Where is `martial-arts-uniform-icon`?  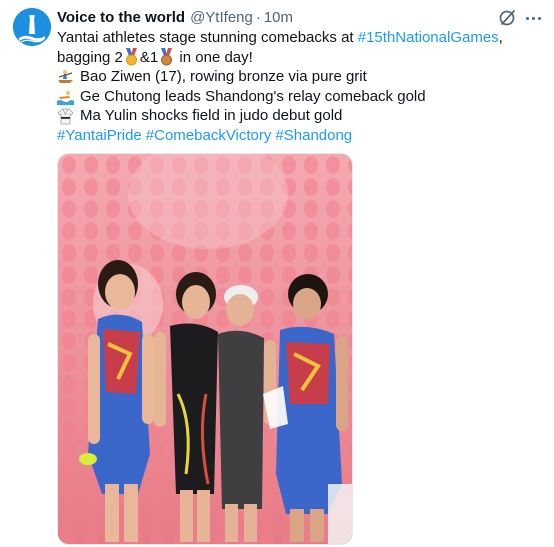 martial-arts-uniform-icon is located at coordinates (65, 116).